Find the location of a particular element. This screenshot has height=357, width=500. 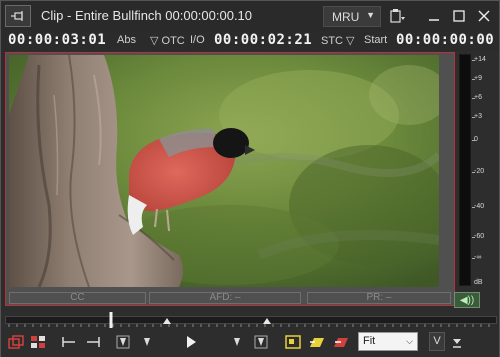

step-back-button is located at coordinates (147, 342).